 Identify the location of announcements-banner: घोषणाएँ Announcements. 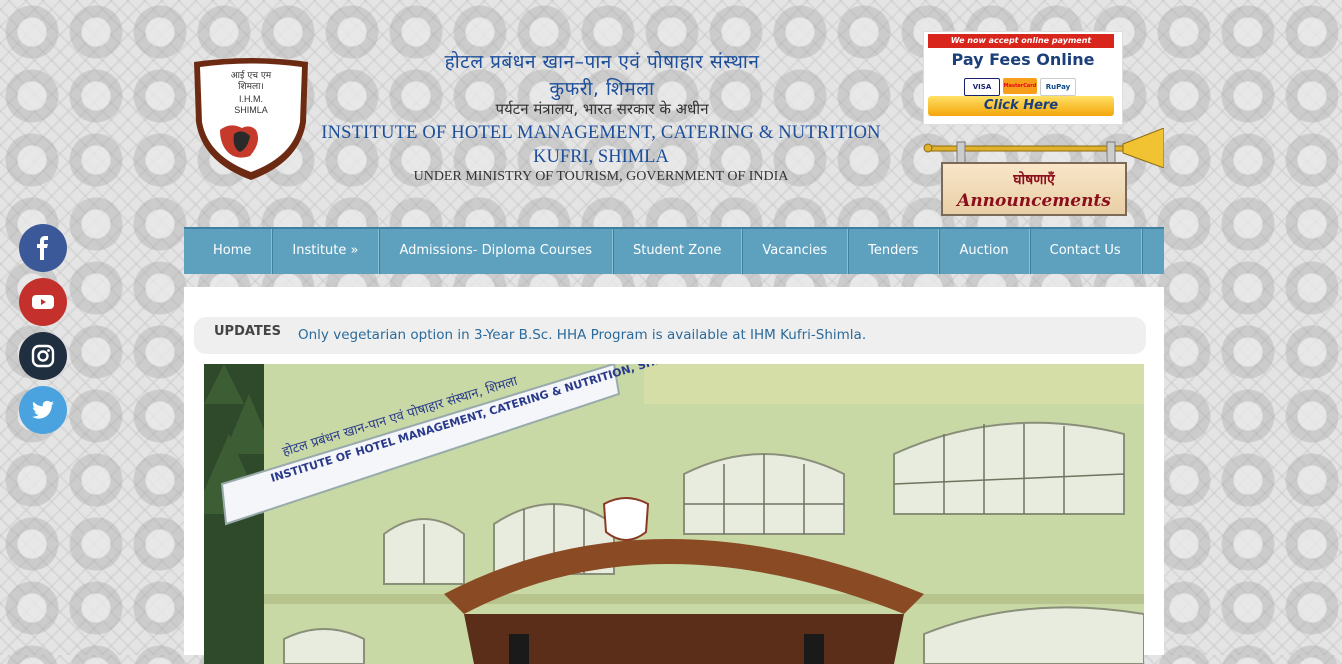
(1043, 174).